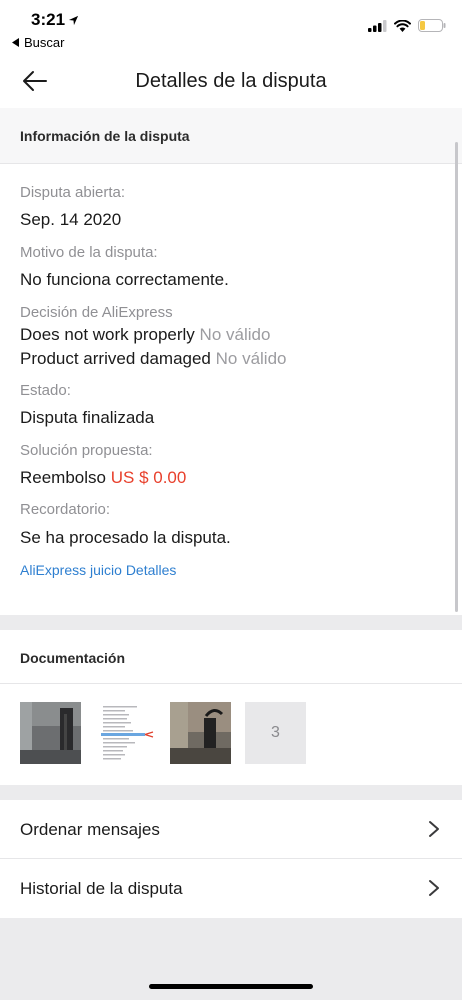 This screenshot has height=1000, width=462. I want to click on solution-text: Reembolso, so click(63, 477).